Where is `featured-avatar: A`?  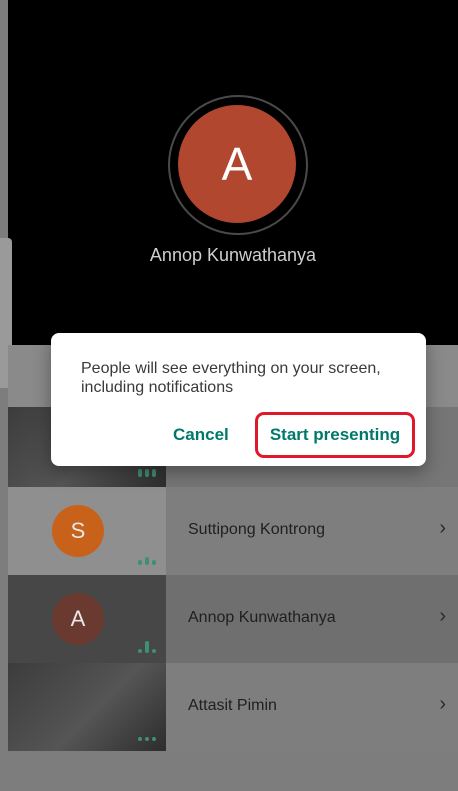 featured-avatar: A is located at coordinates (237, 164).